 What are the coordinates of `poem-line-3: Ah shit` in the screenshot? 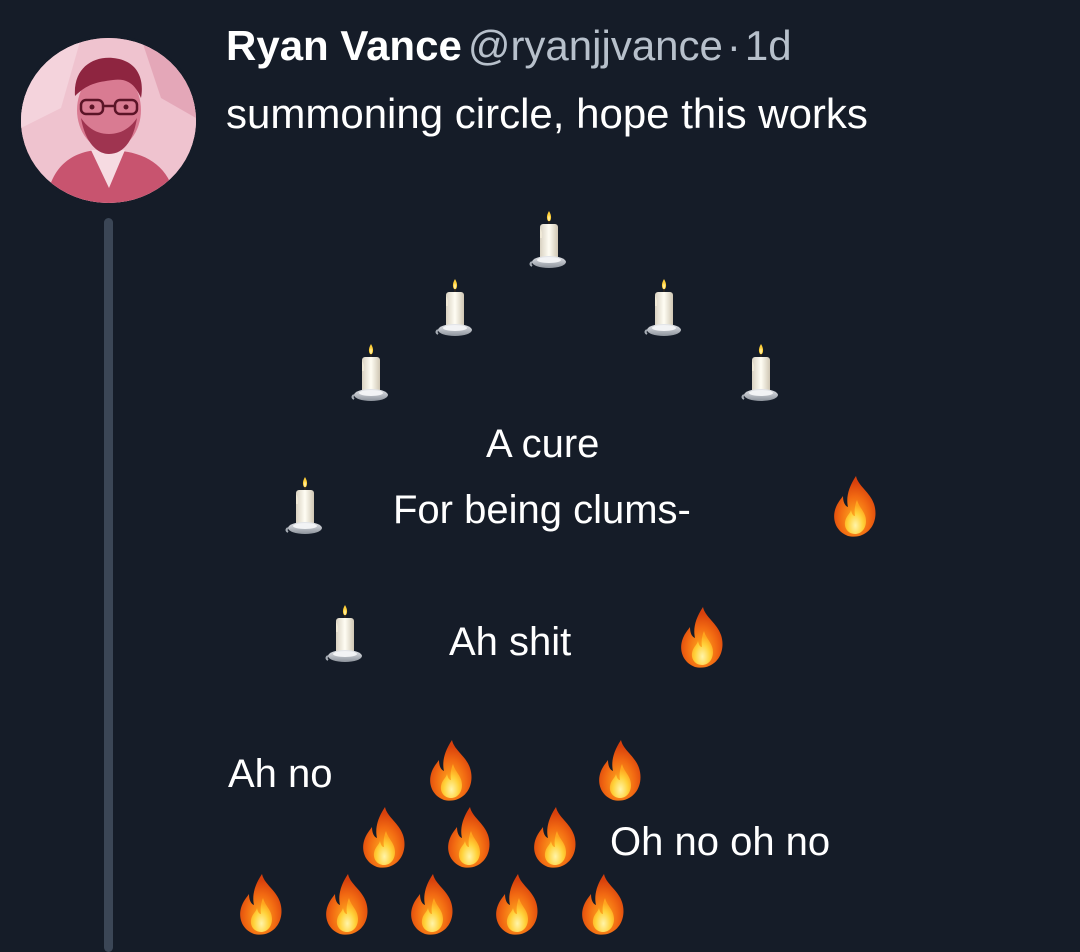 It's located at (510, 642).